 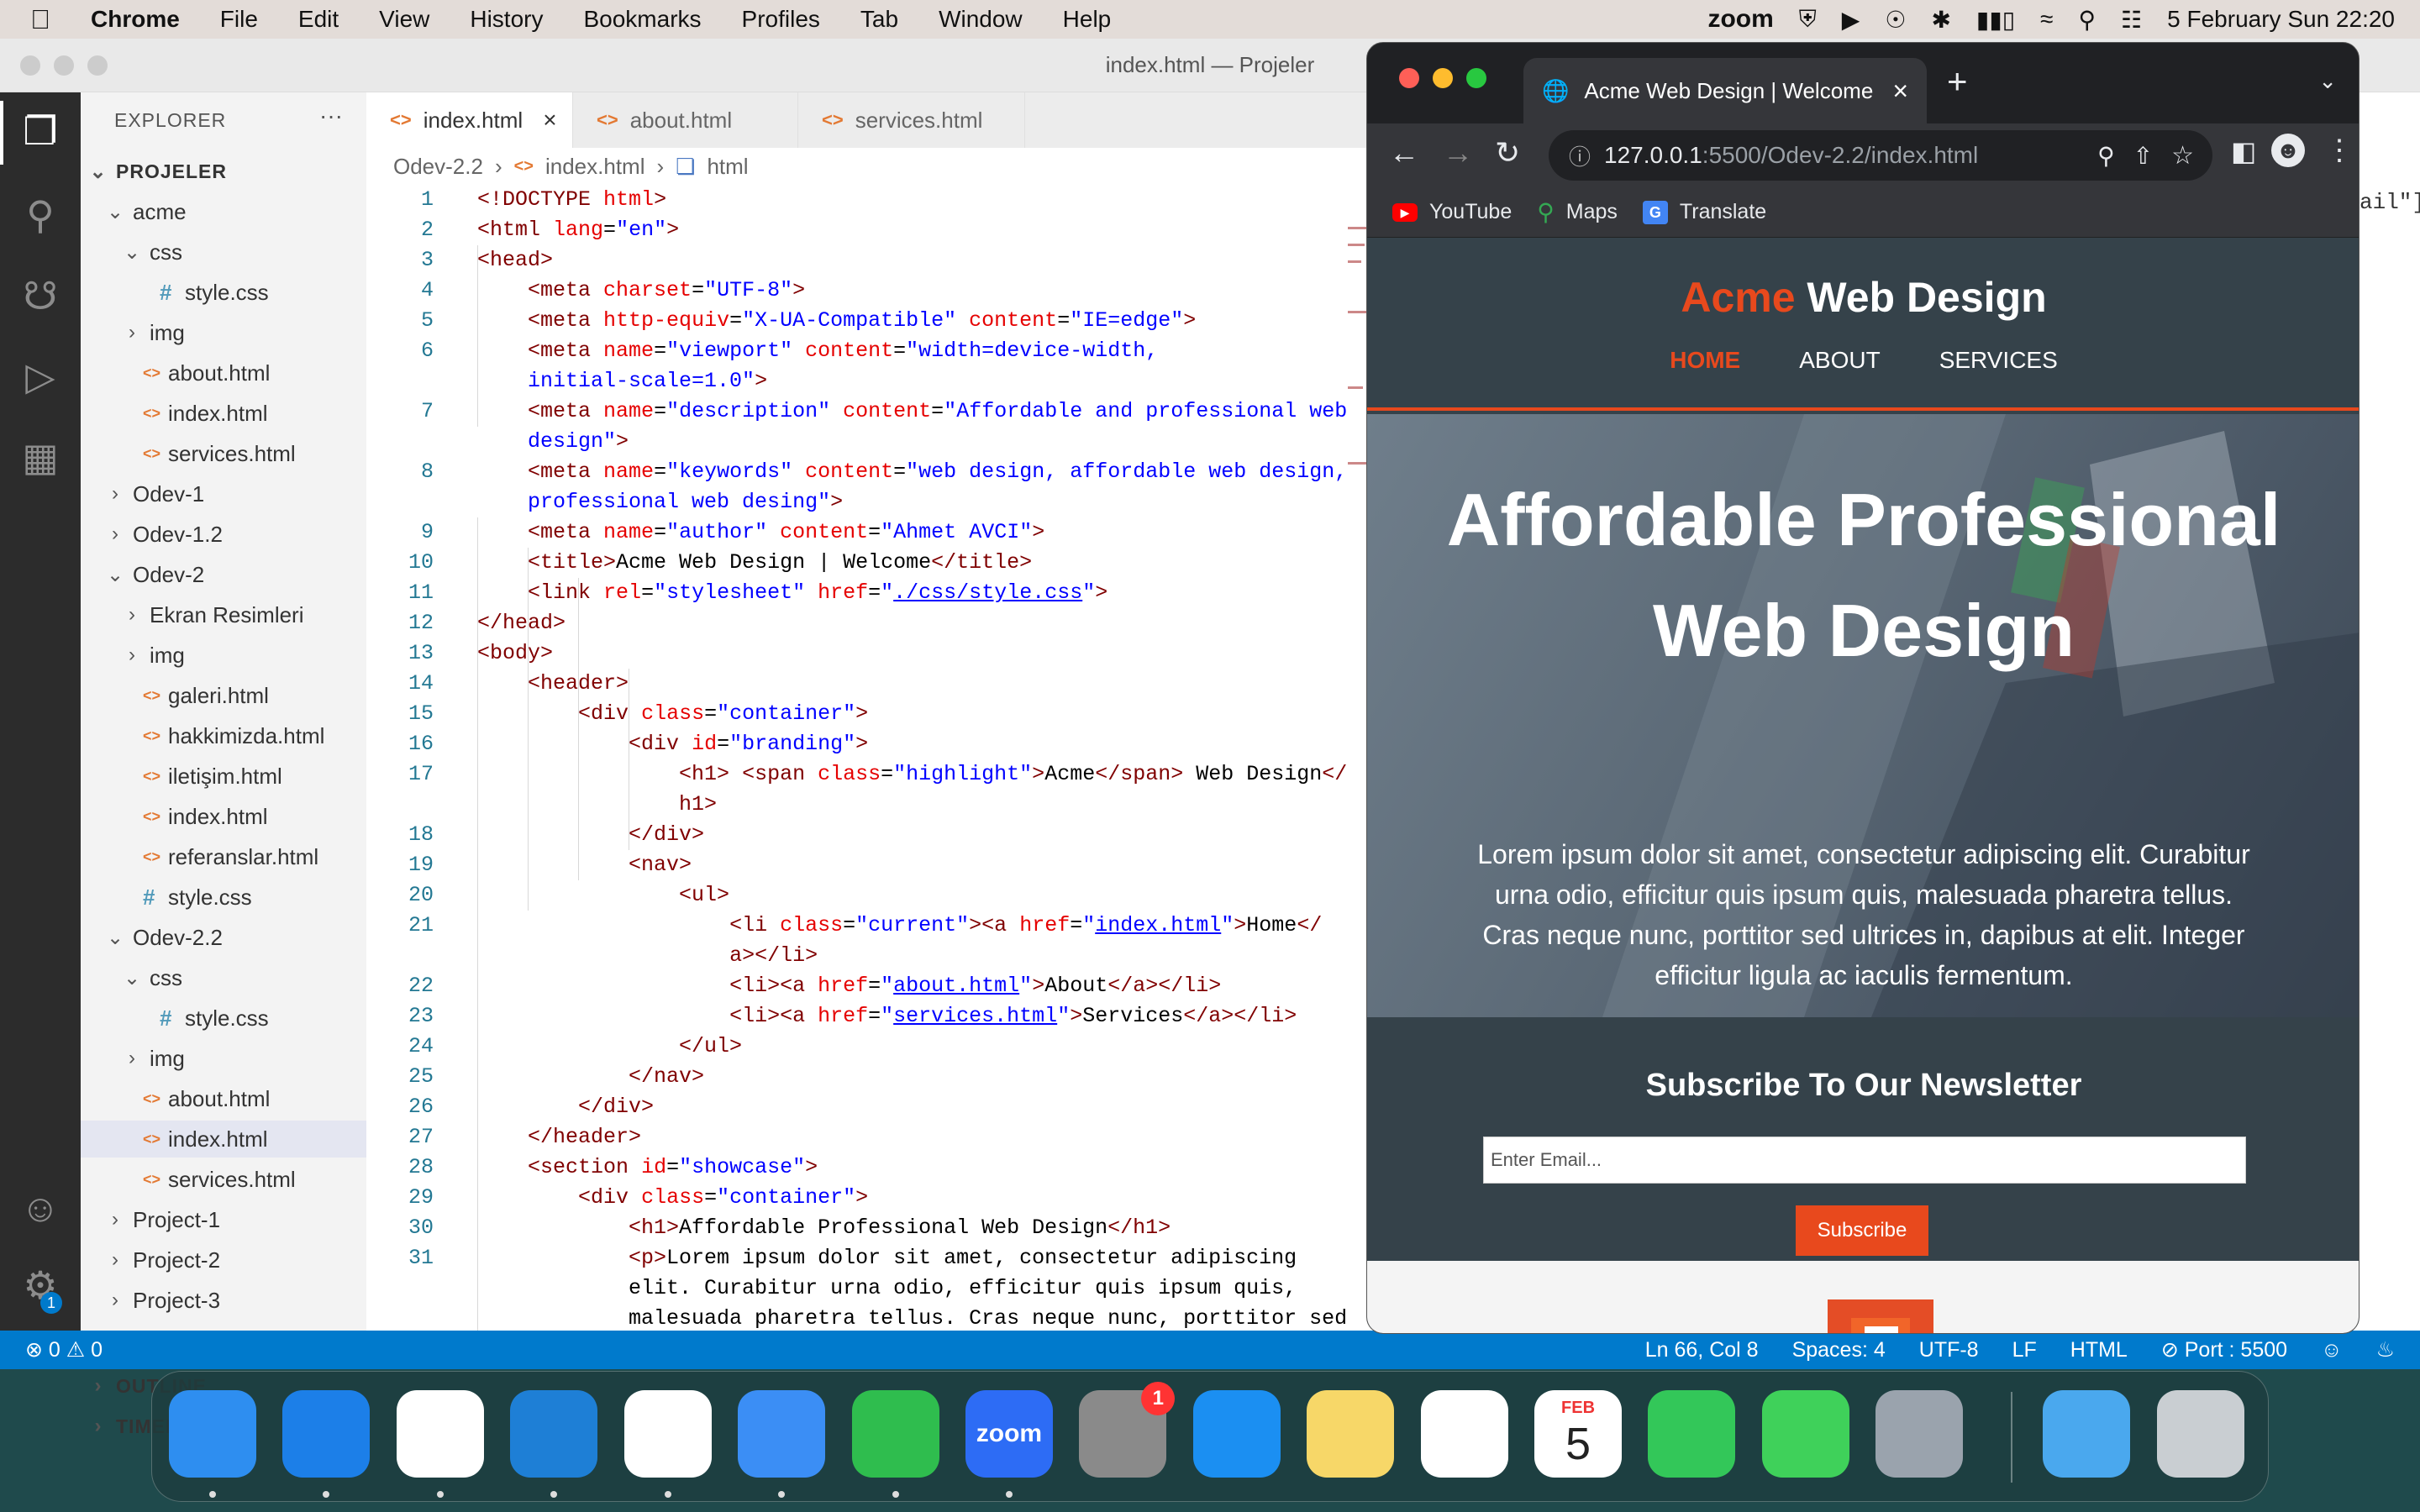 I want to click on safari-icon, so click(x=326, y=1434).